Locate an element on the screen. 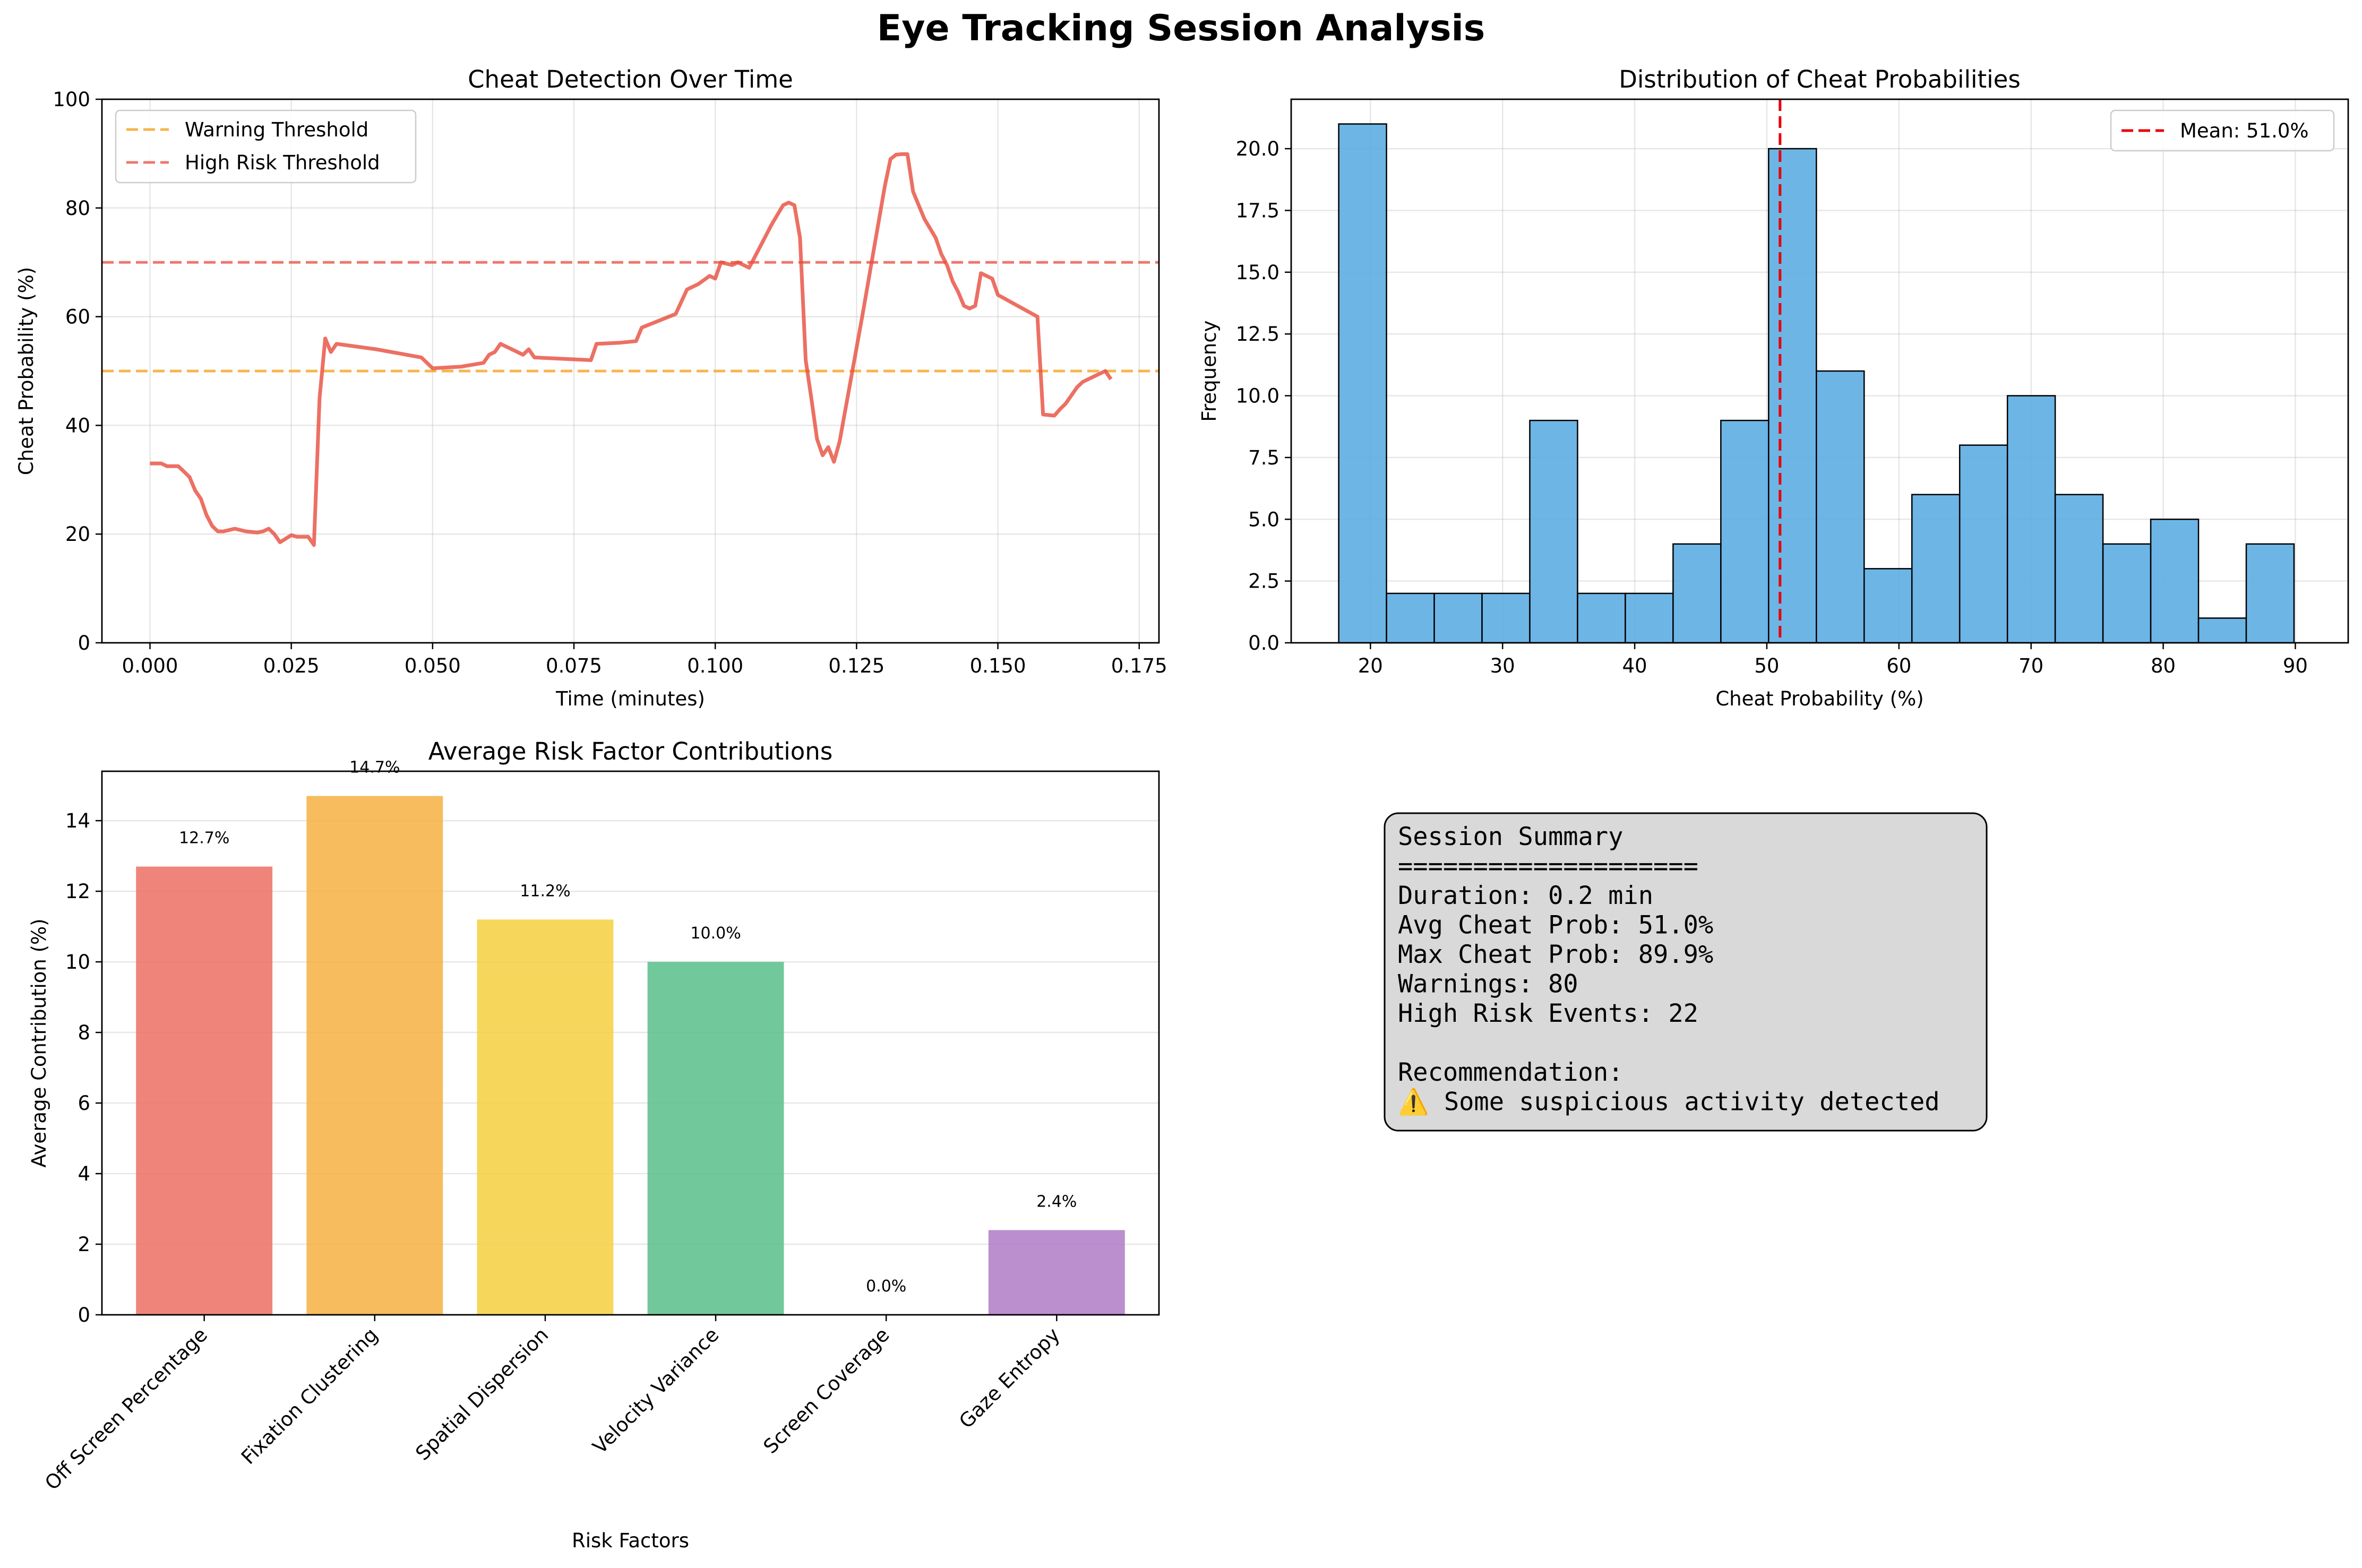  bar-chart-ylabel: Average Contribution (%) is located at coordinates (39, 1043).